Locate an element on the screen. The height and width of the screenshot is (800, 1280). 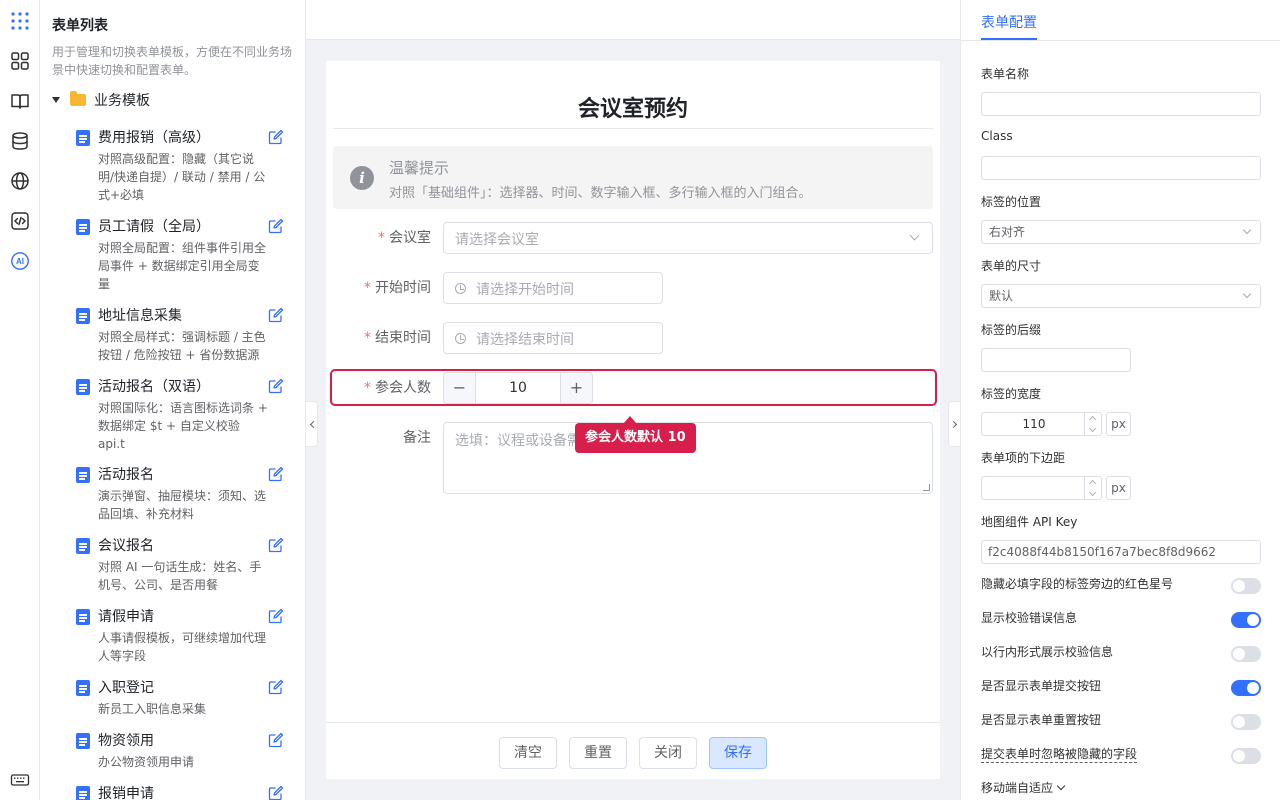
components-icon is located at coordinates (20, 61).